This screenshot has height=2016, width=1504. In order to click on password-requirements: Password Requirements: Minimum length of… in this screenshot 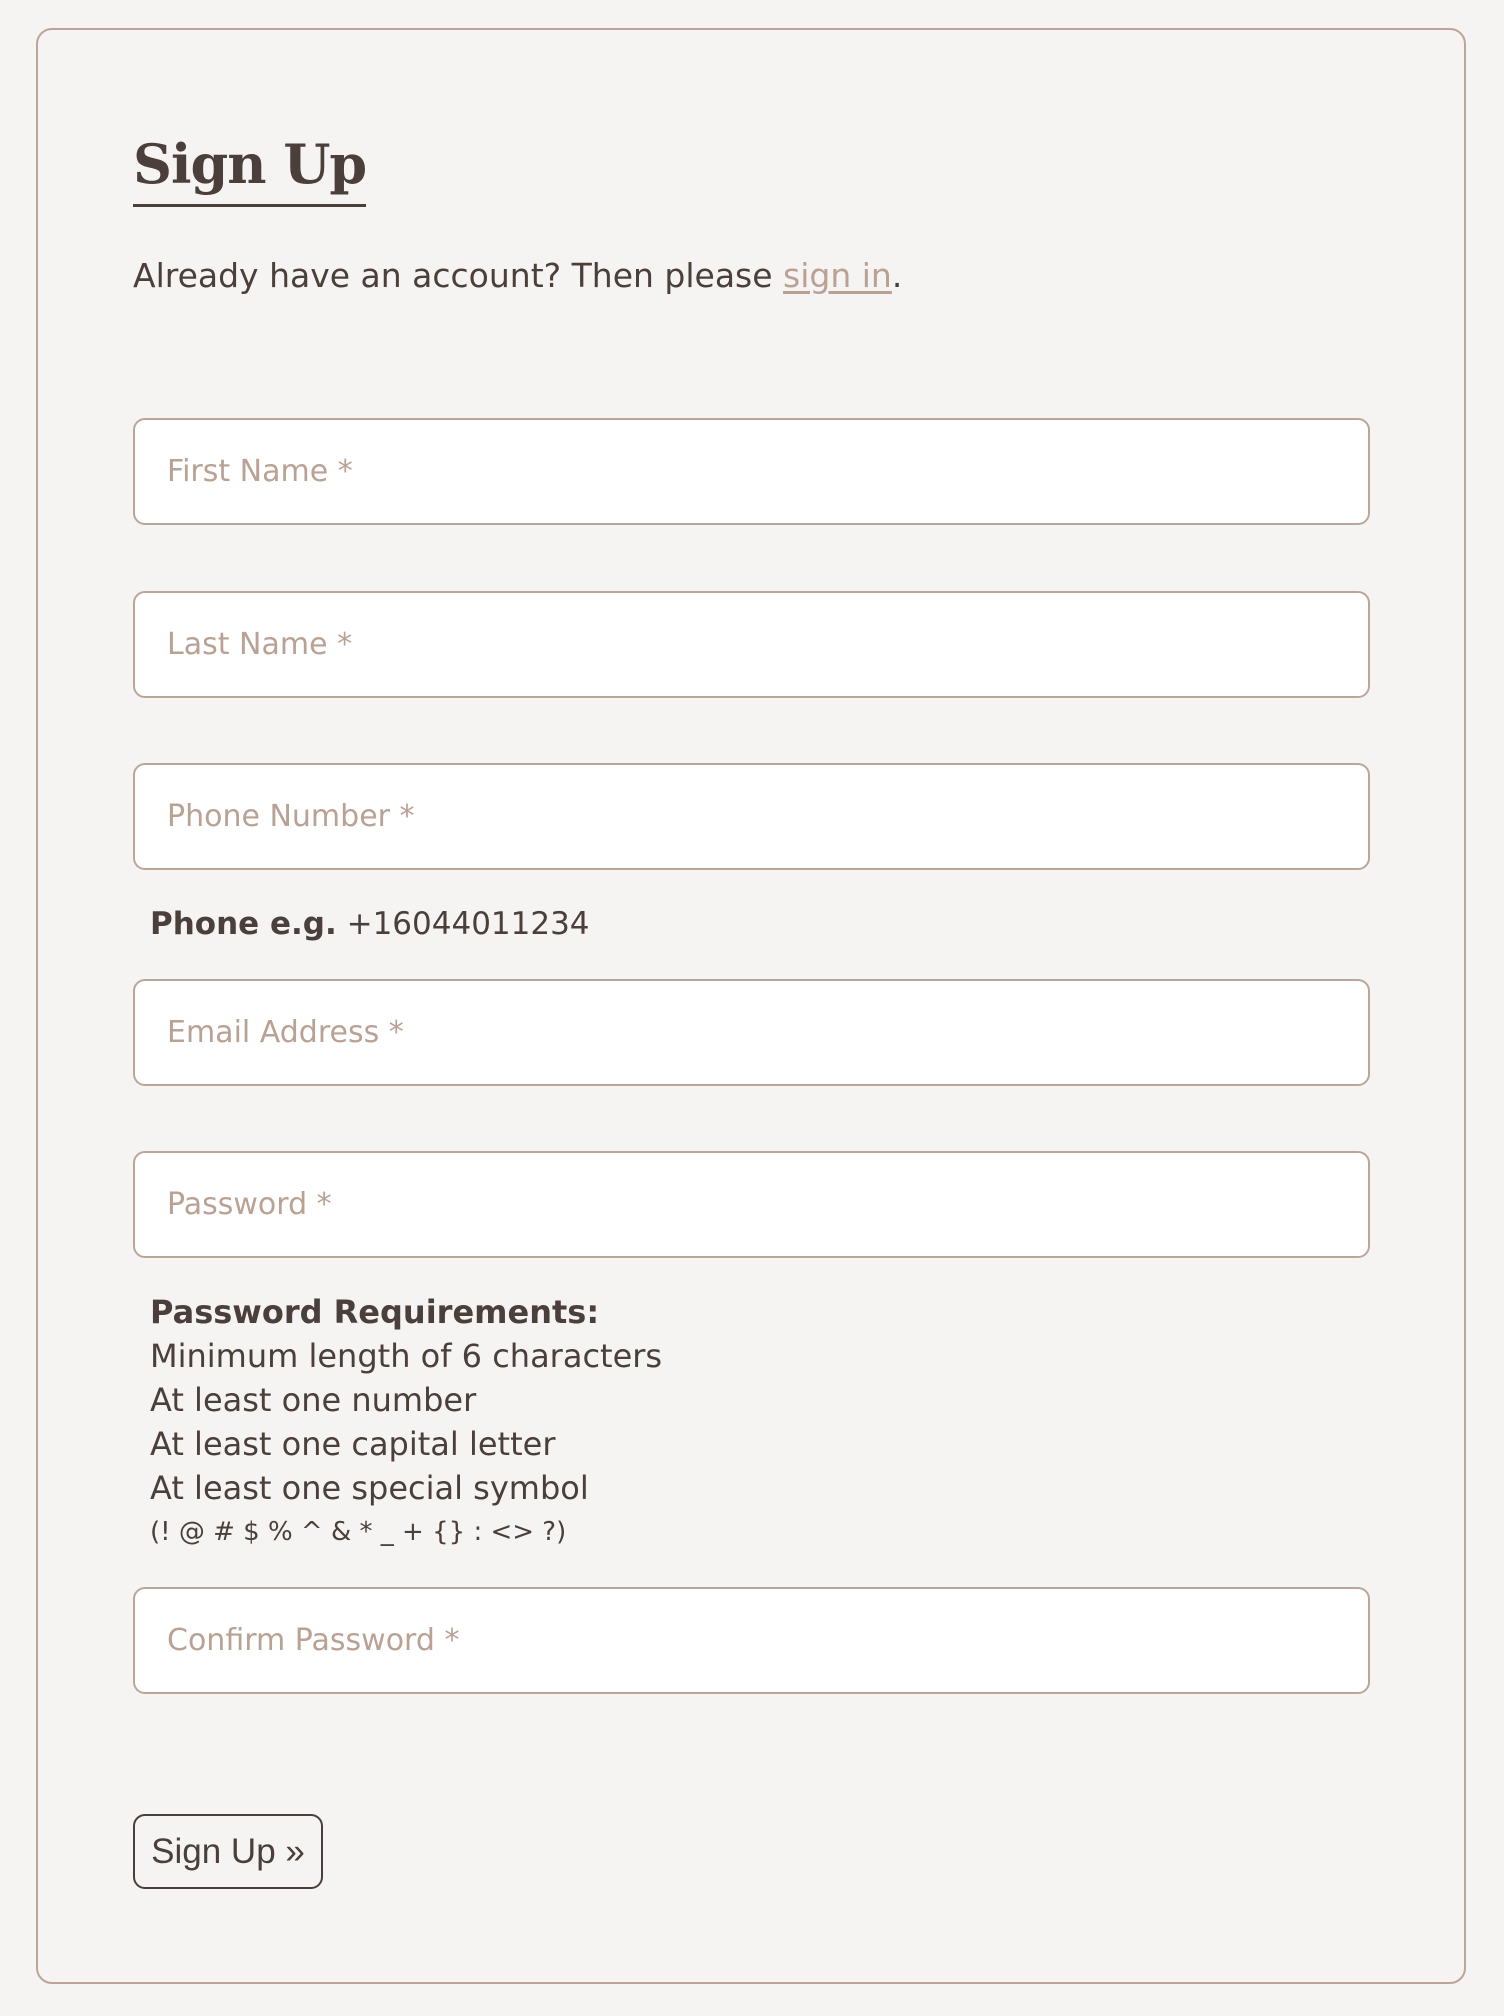, I will do `click(406, 1422)`.